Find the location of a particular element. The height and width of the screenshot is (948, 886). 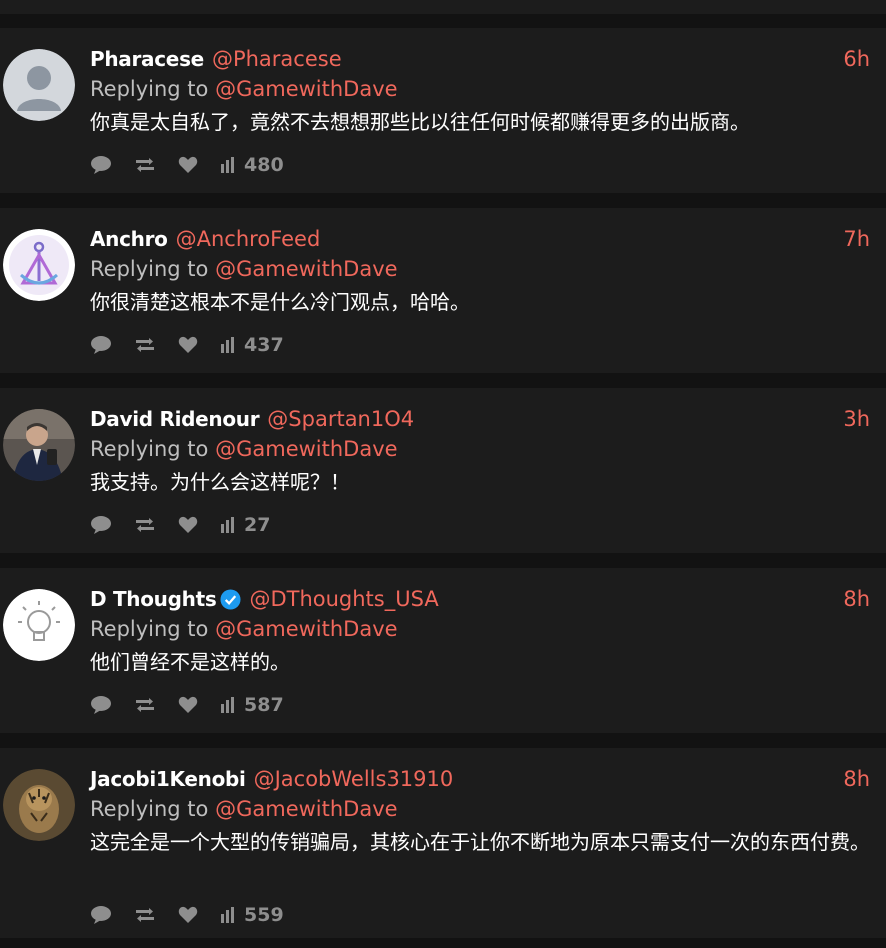

anchor-logo-icon is located at coordinates (39, 265).